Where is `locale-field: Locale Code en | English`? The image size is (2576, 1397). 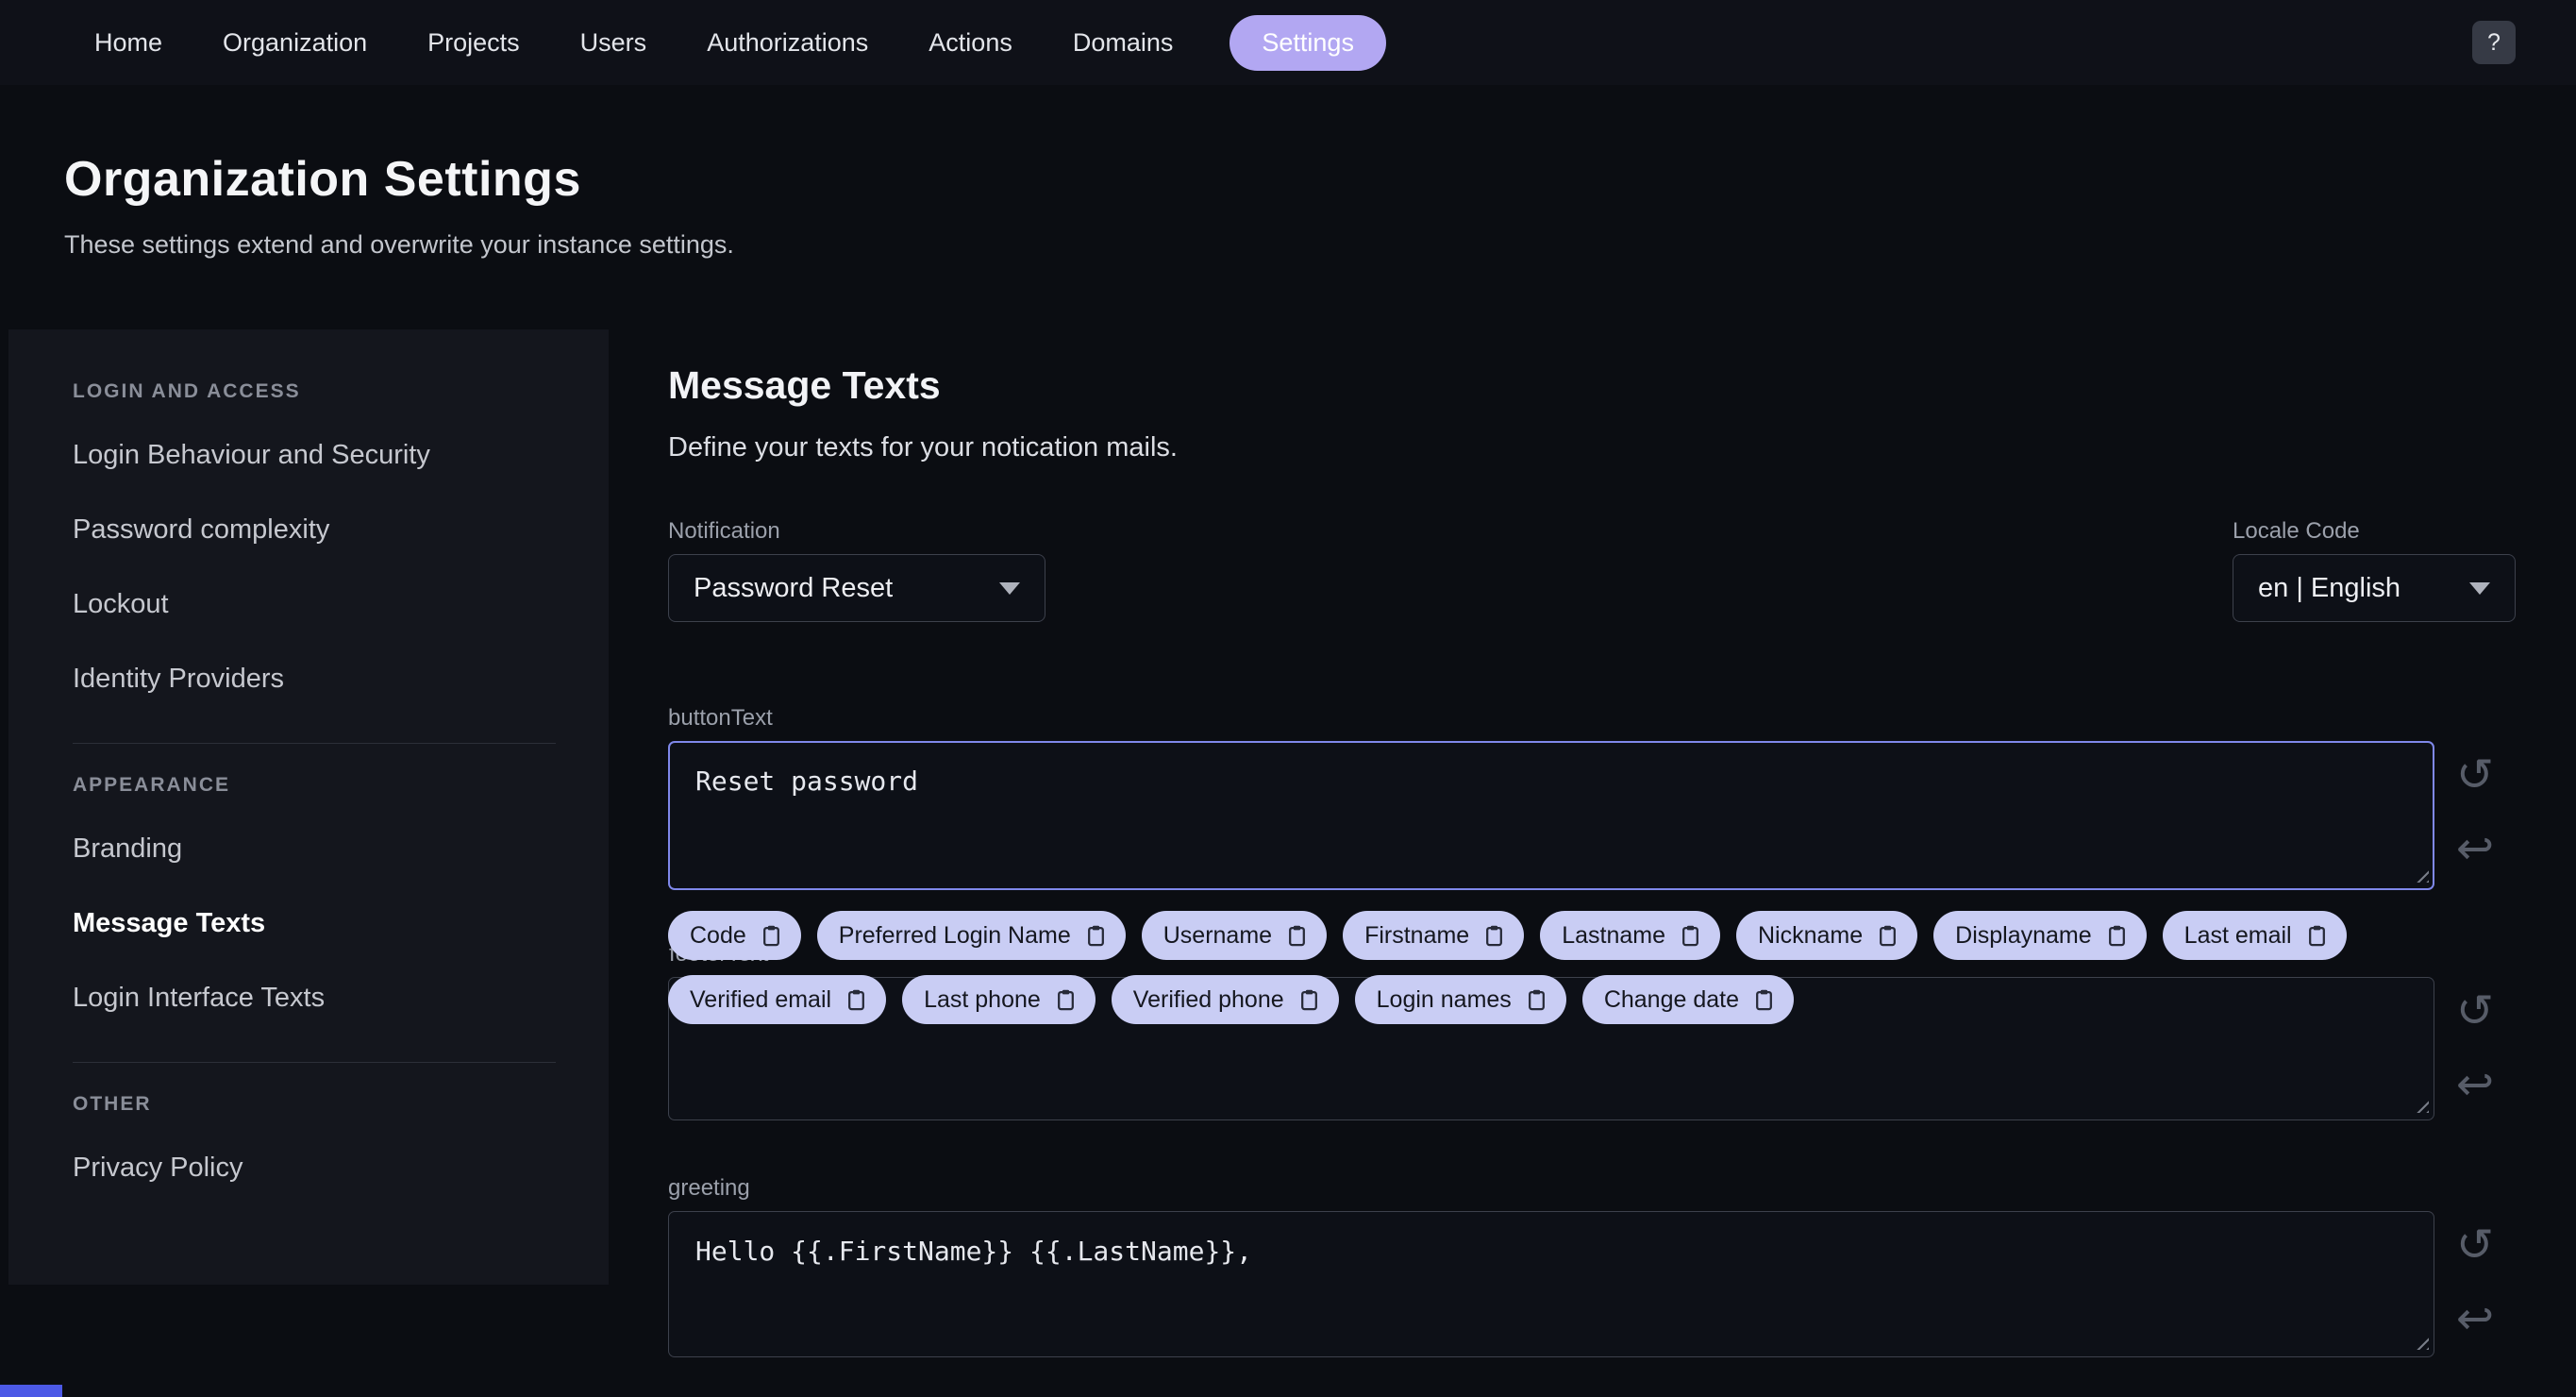
locale-field: Locale Code en | English is located at coordinates (2374, 570).